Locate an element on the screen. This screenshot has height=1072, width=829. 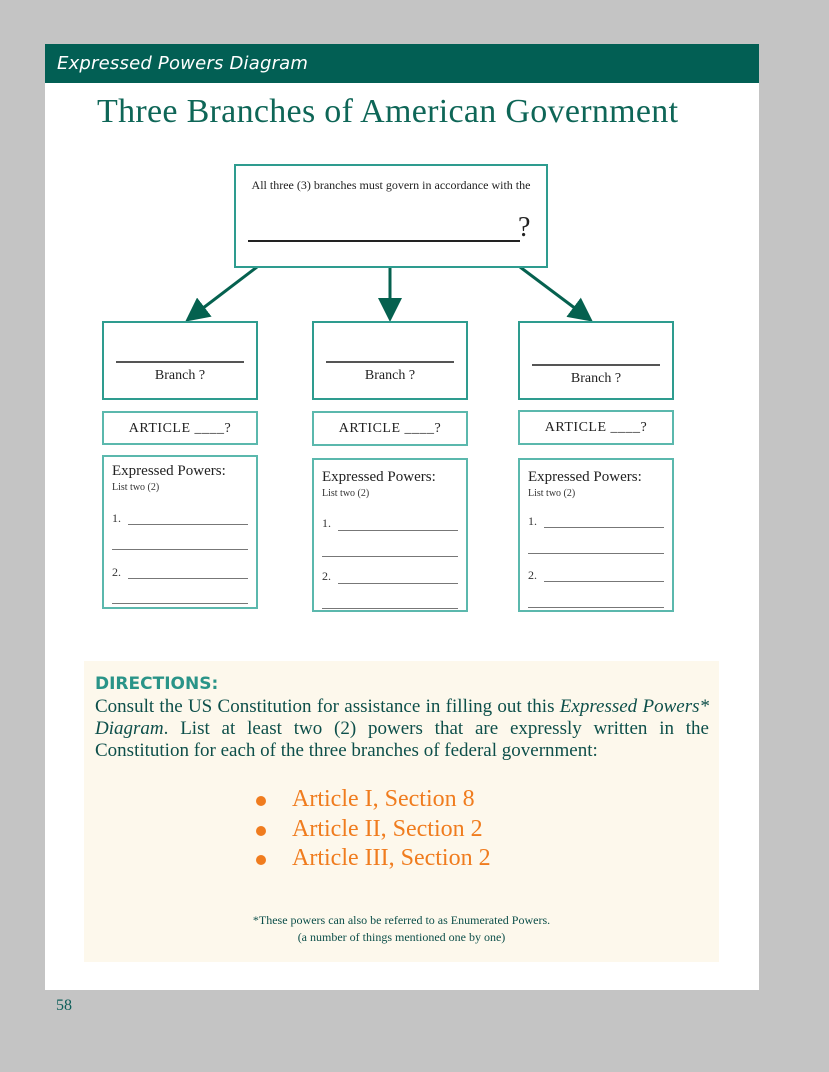
powers-box-2: Expressed Powers: List two (2) 1. 2. is located at coordinates (390, 535).